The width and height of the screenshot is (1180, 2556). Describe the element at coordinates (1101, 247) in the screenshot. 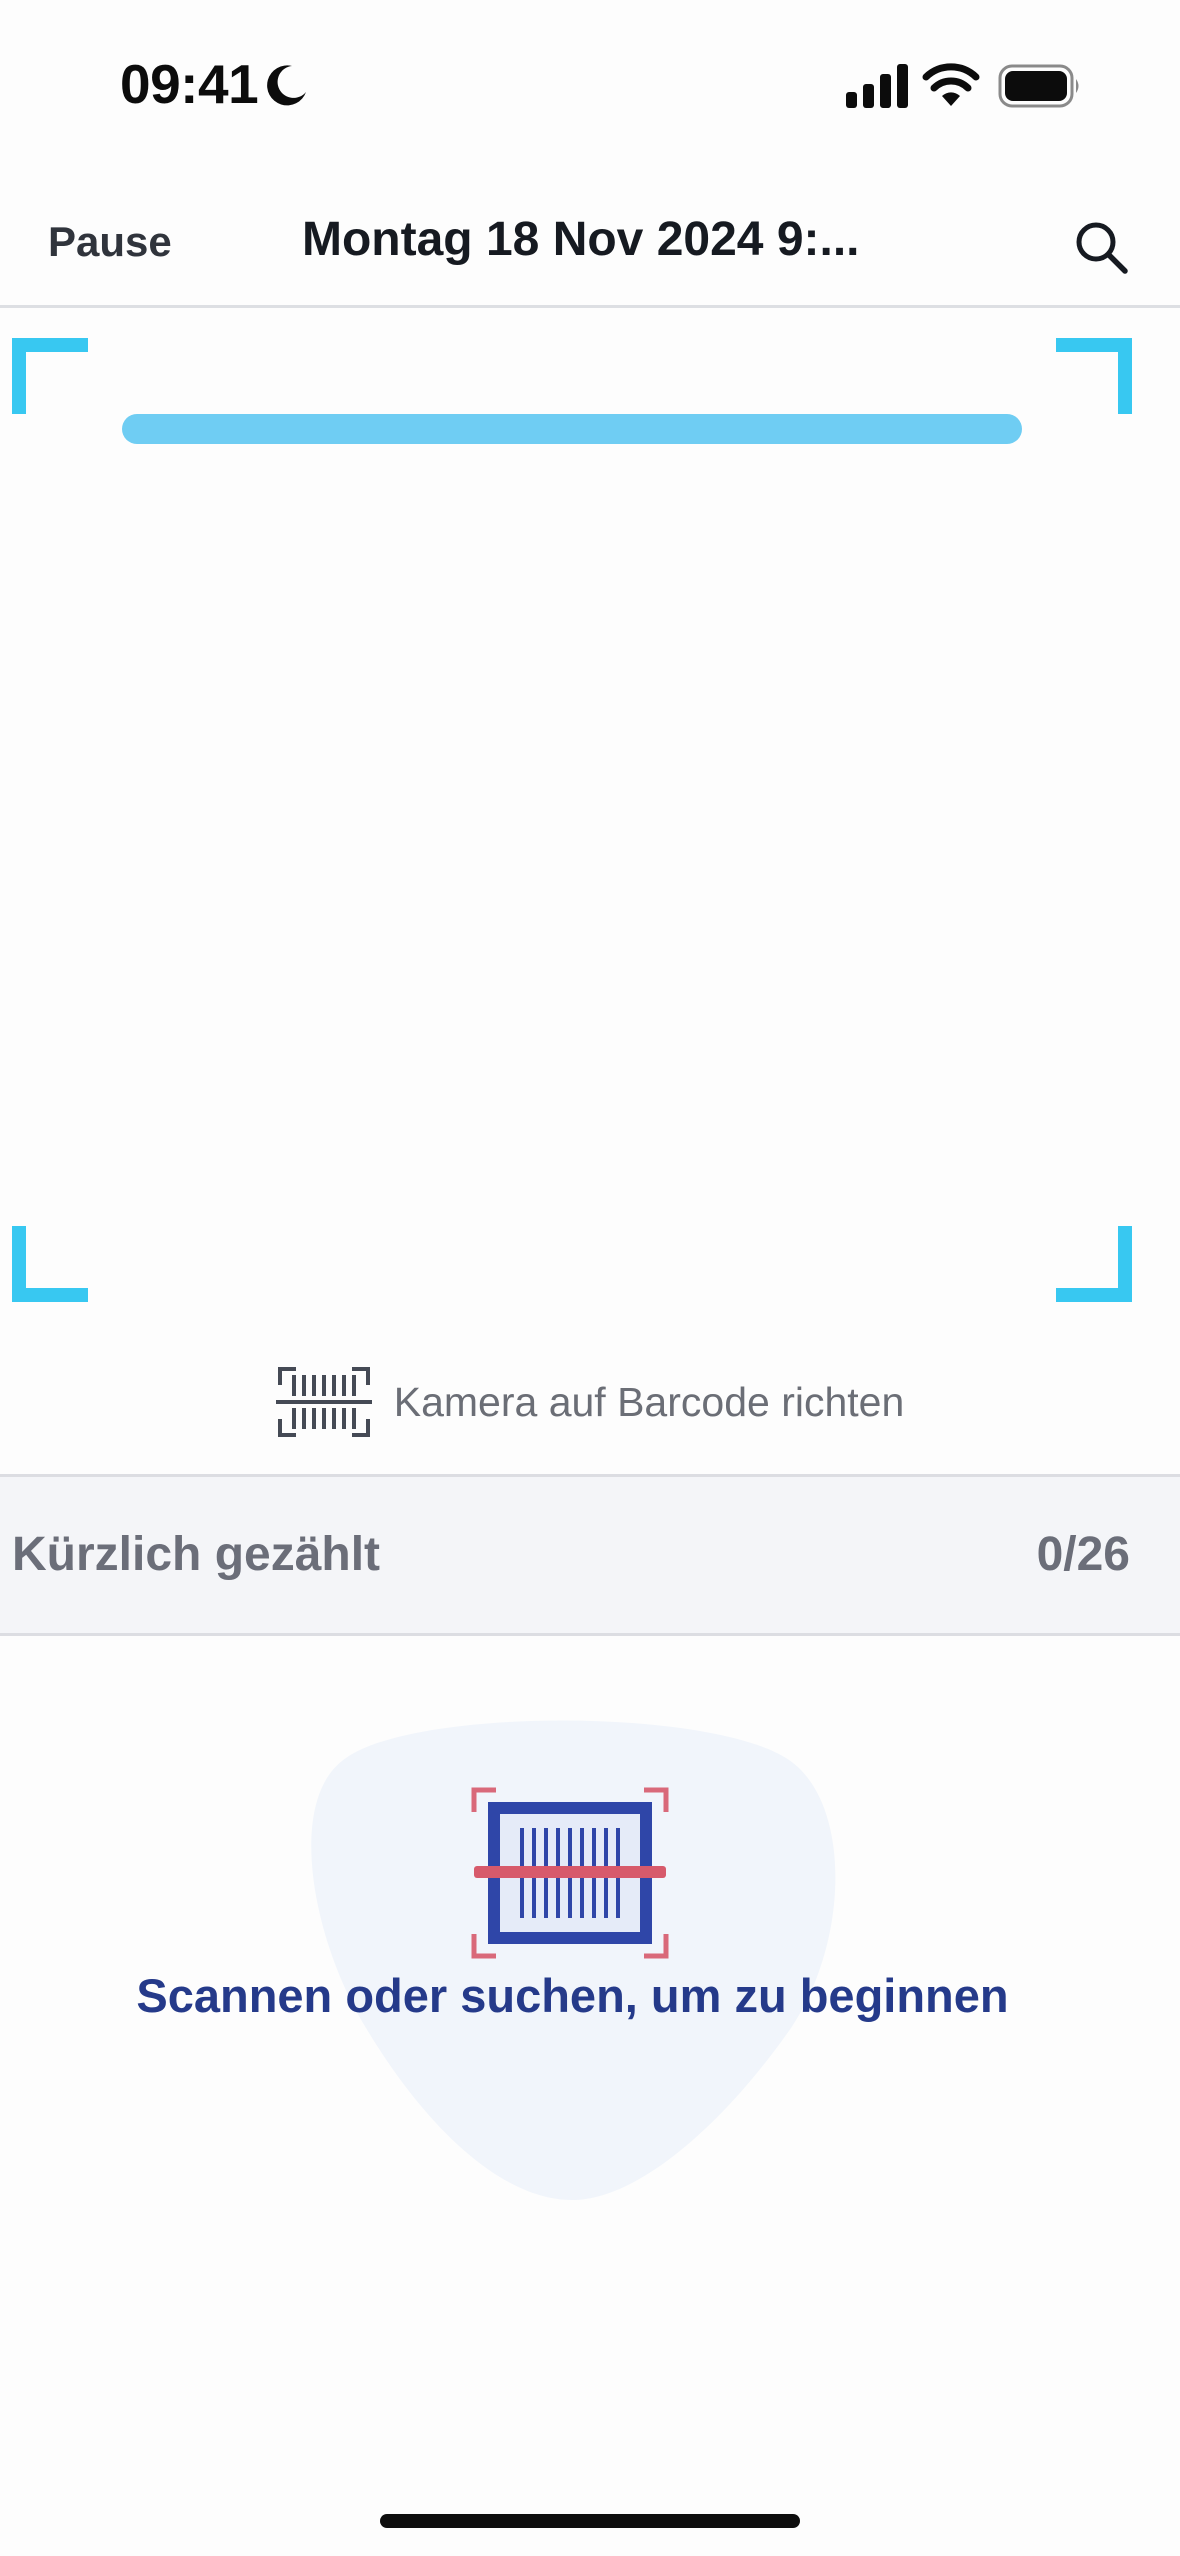

I see `search-icon` at that location.